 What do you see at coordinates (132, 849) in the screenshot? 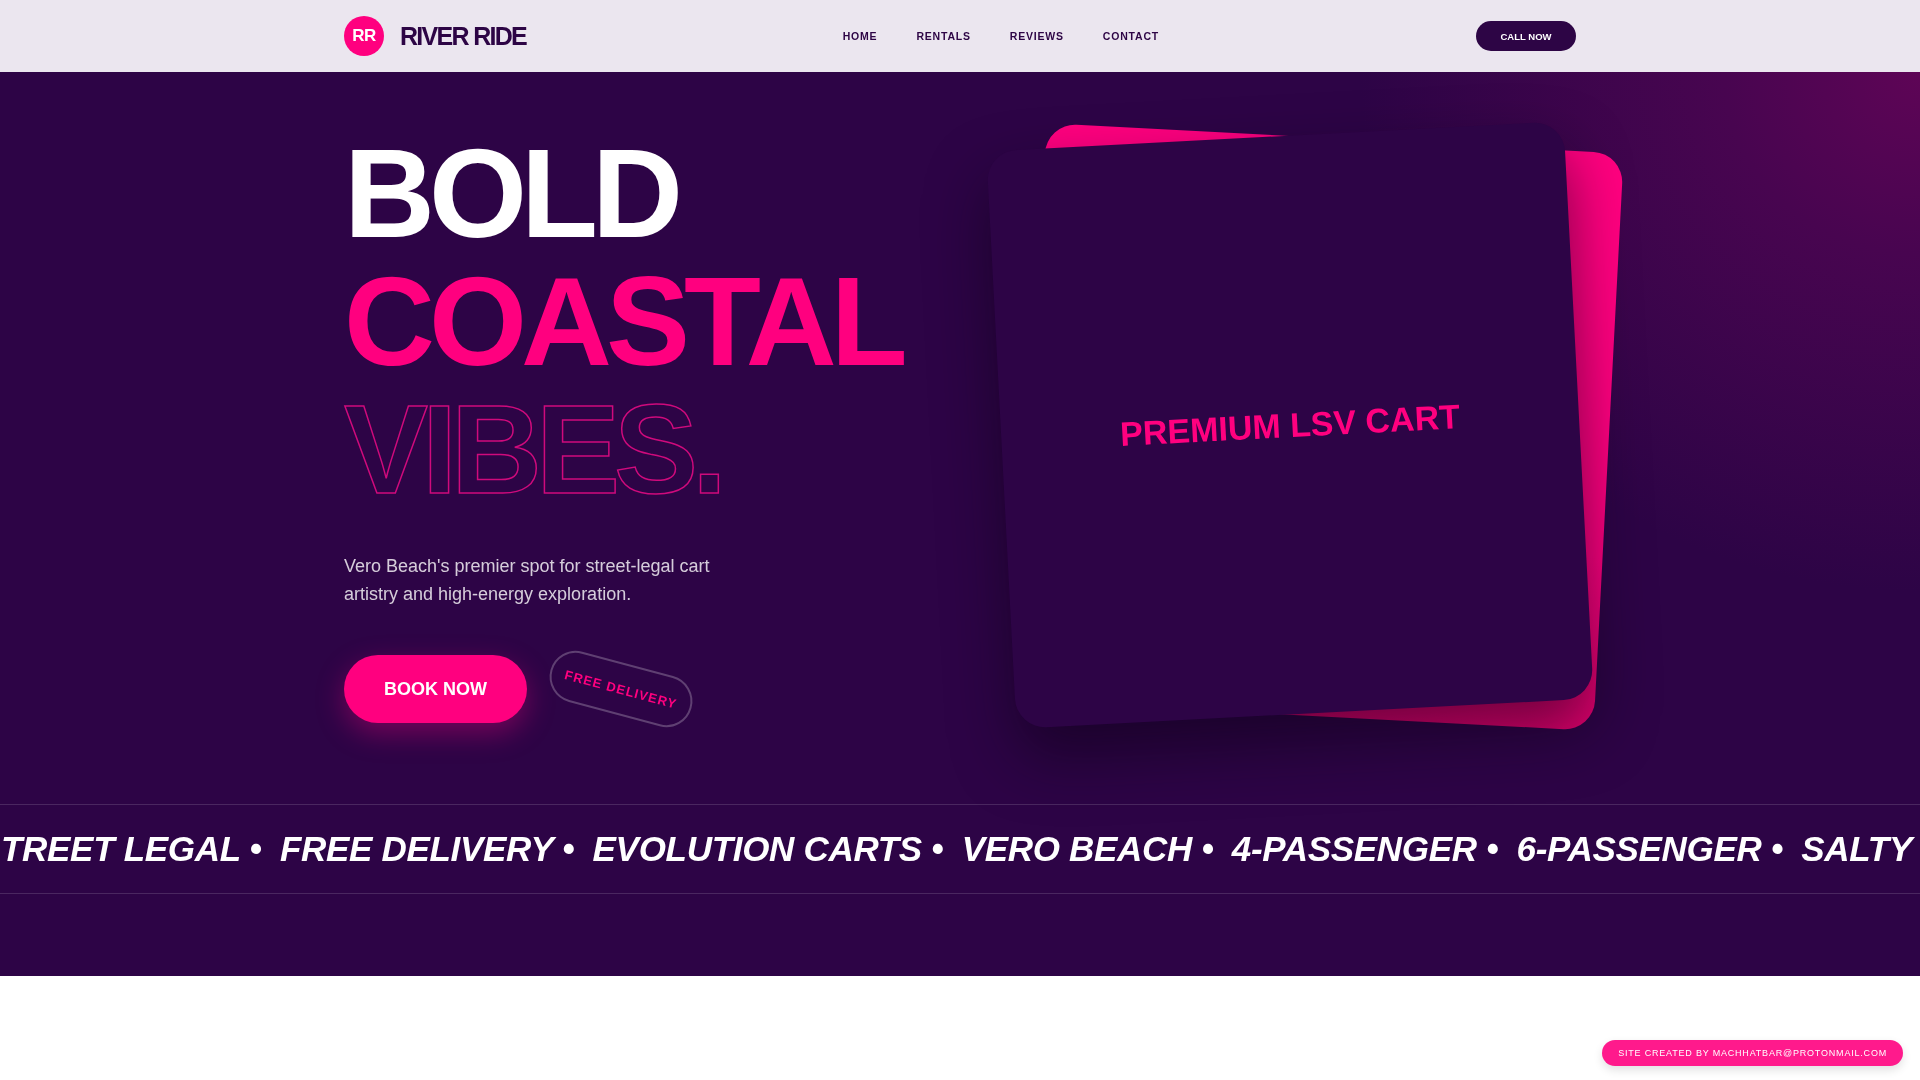
I see `marquee-text: TREET LEGAL •` at bounding box center [132, 849].